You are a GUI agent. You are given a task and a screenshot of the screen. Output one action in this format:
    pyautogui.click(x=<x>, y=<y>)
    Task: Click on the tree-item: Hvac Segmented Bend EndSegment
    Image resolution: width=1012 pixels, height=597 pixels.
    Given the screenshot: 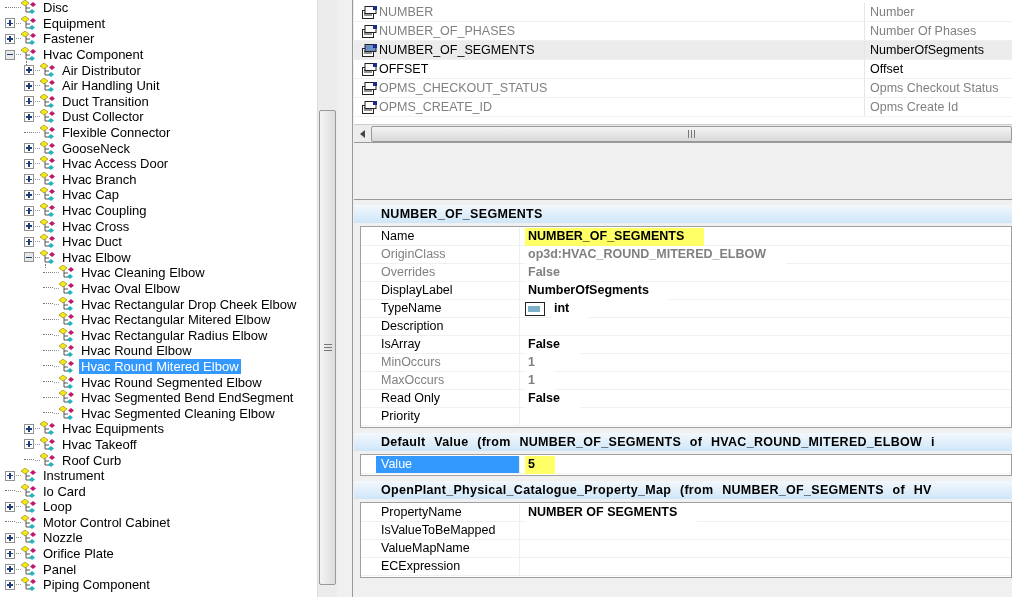 What is the action you would take?
    pyautogui.click(x=187, y=398)
    